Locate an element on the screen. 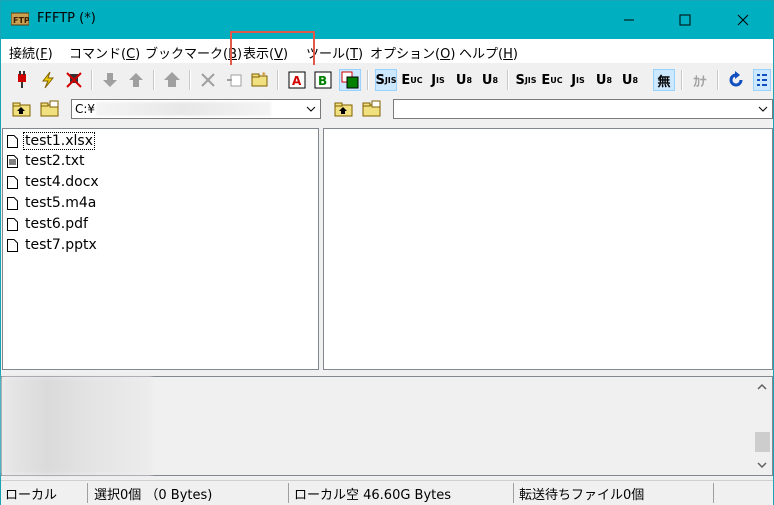 The width and height of the screenshot is (774, 505). upload-button is located at coordinates (136, 80).